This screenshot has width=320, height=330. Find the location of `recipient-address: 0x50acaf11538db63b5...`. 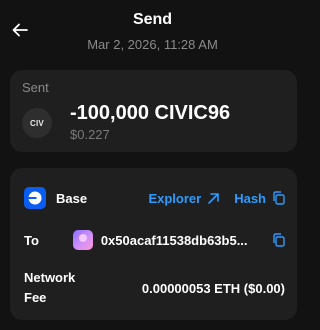

recipient-address: 0x50acaf11538db63b5... is located at coordinates (174, 240).